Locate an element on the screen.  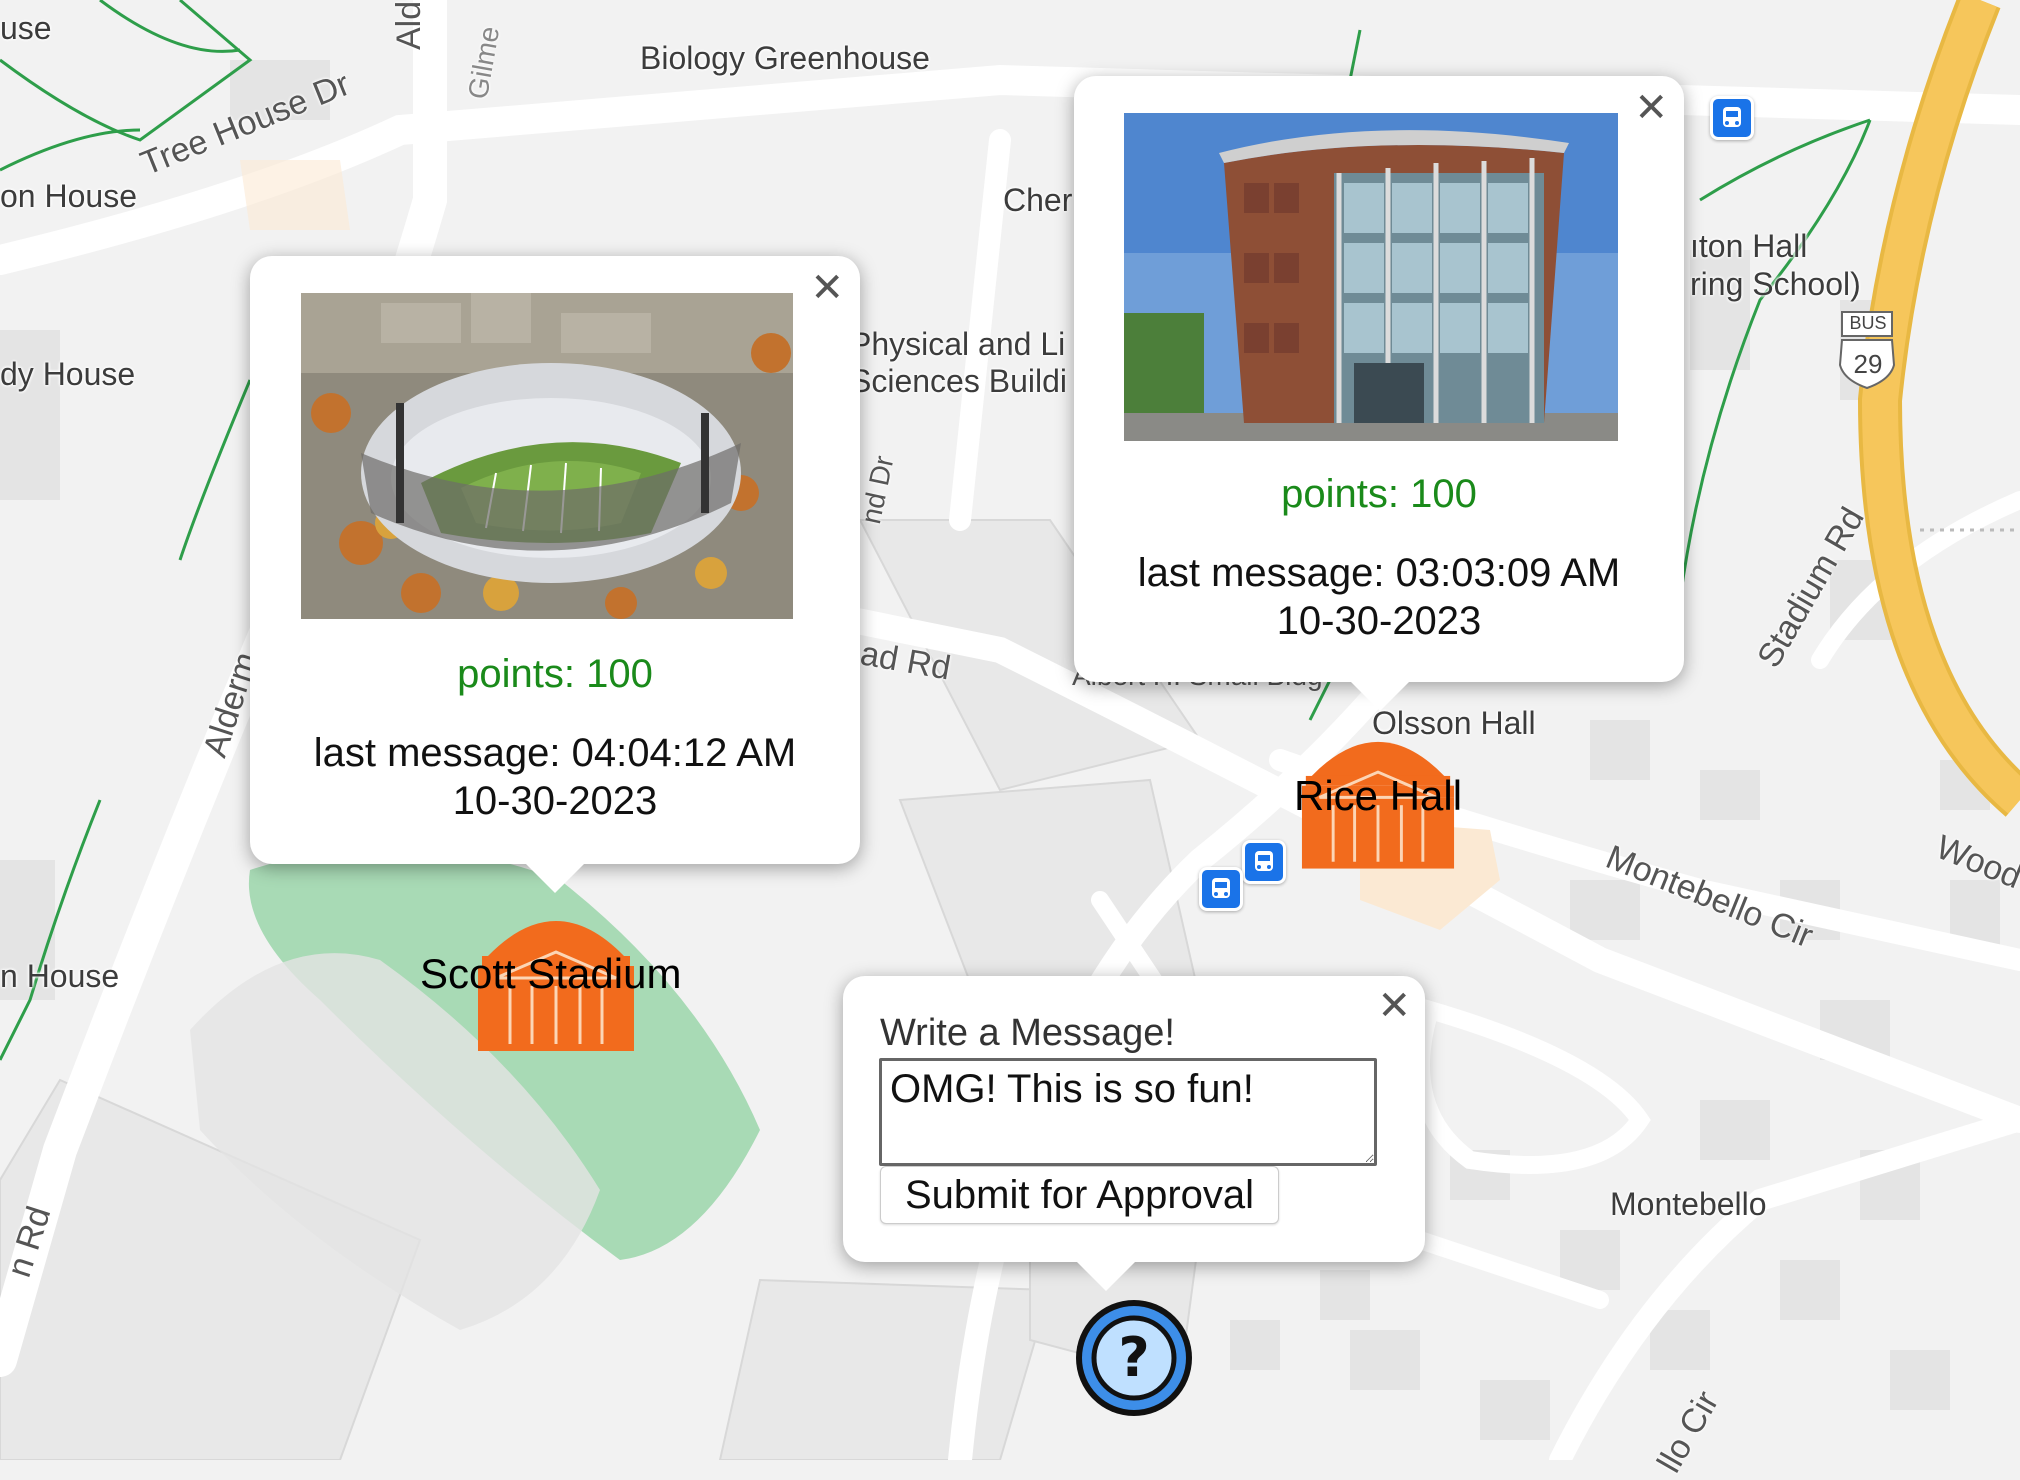
map-label-physical-life-sciences-2: Sciences Buildi is located at coordinates (958, 381).